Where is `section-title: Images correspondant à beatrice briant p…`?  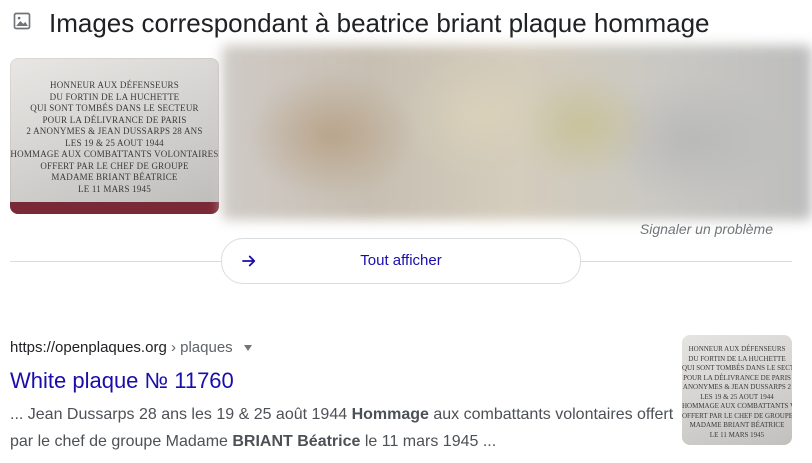 section-title: Images correspondant à beatrice briant p… is located at coordinates (379, 23).